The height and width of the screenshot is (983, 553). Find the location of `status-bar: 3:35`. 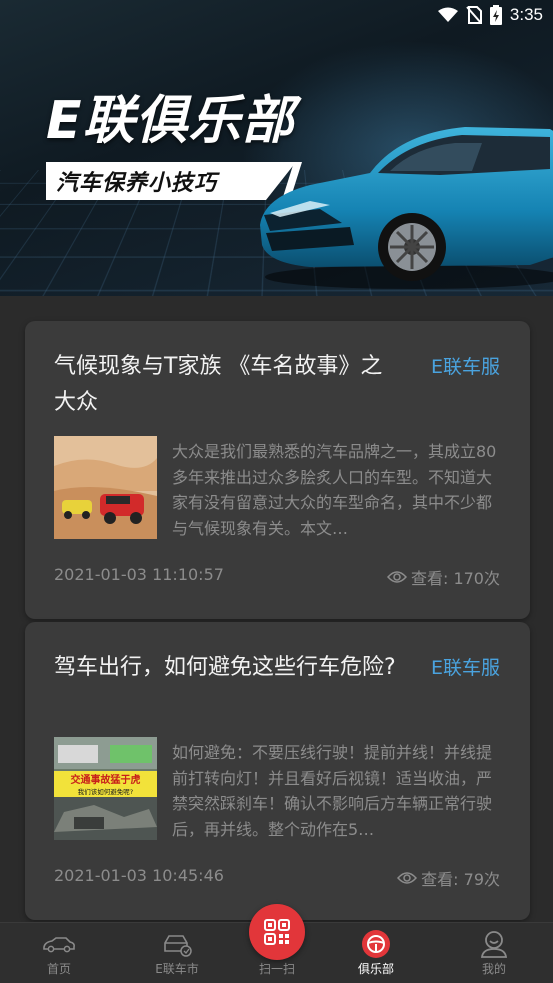

status-bar: 3:35 is located at coordinates (276, 15).